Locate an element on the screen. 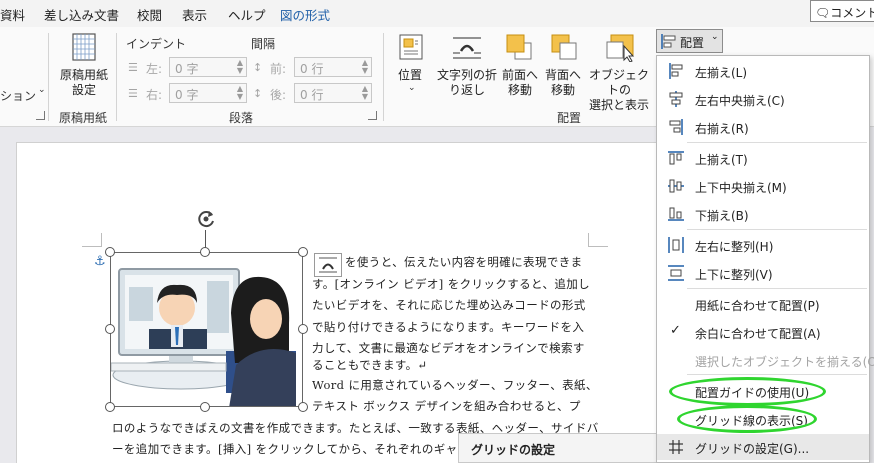 This screenshot has height=463, width=874. send-backward-button-label: 背面へ 移動 is located at coordinates (562, 82).